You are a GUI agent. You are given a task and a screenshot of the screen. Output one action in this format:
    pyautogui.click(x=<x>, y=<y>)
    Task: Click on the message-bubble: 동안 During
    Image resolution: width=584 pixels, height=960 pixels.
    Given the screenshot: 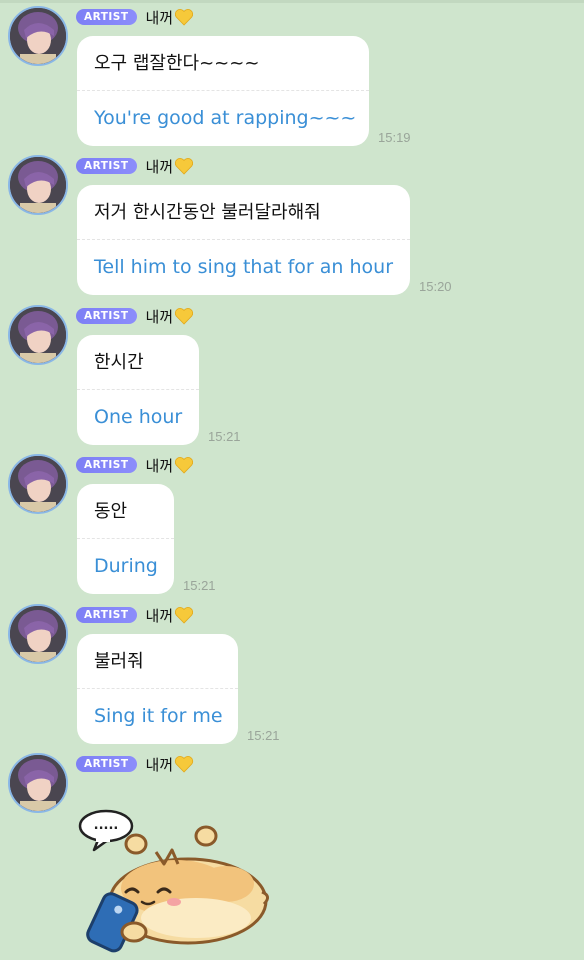 What is the action you would take?
    pyautogui.click(x=125, y=539)
    